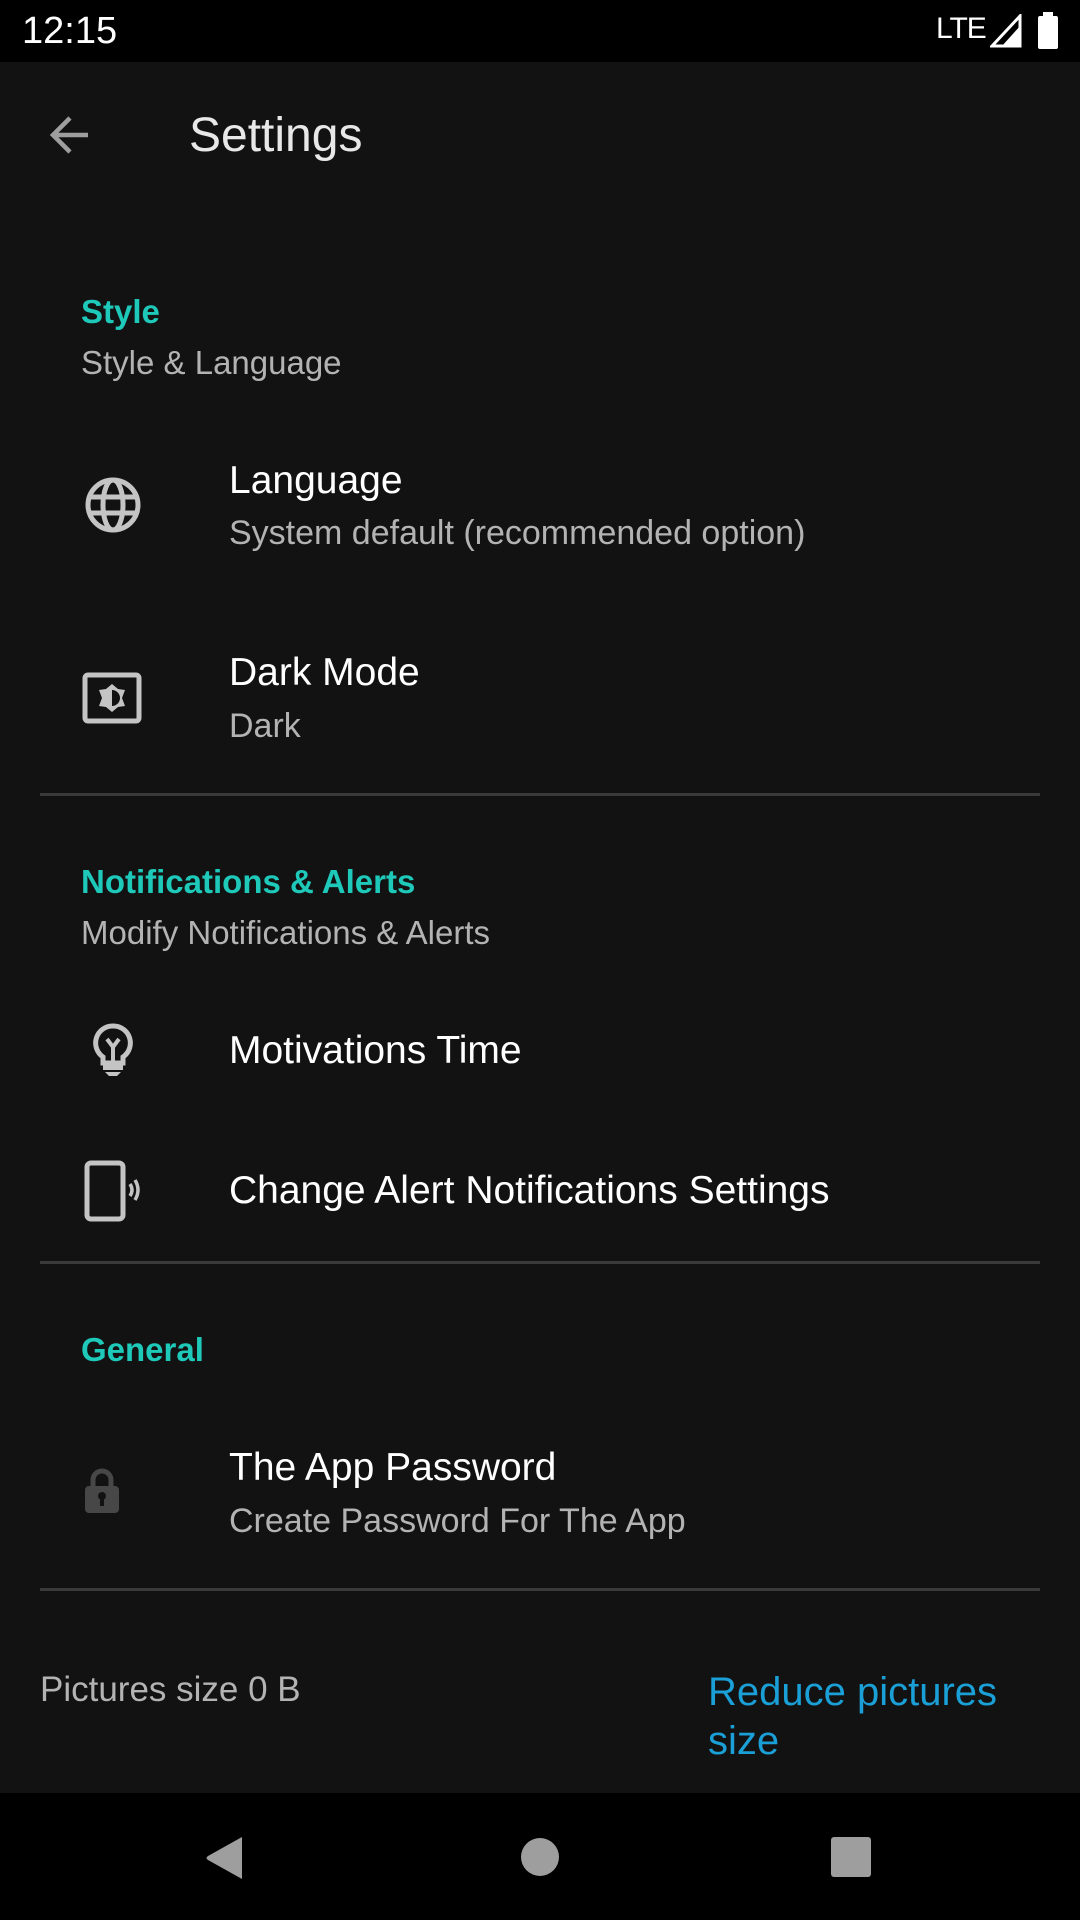 Image resolution: width=1080 pixels, height=1920 pixels. Describe the element at coordinates (316, 480) in the screenshot. I see `language-title: Language` at that location.